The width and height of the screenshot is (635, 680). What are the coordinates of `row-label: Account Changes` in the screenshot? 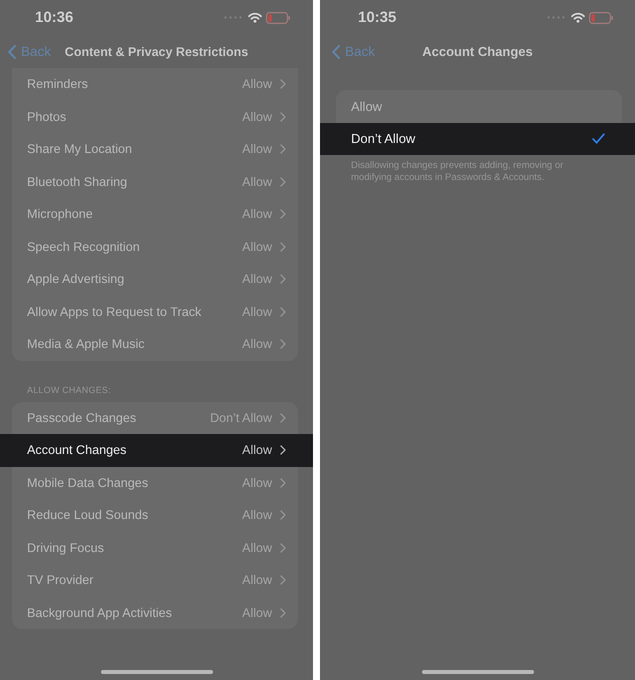 It's located at (77, 450).